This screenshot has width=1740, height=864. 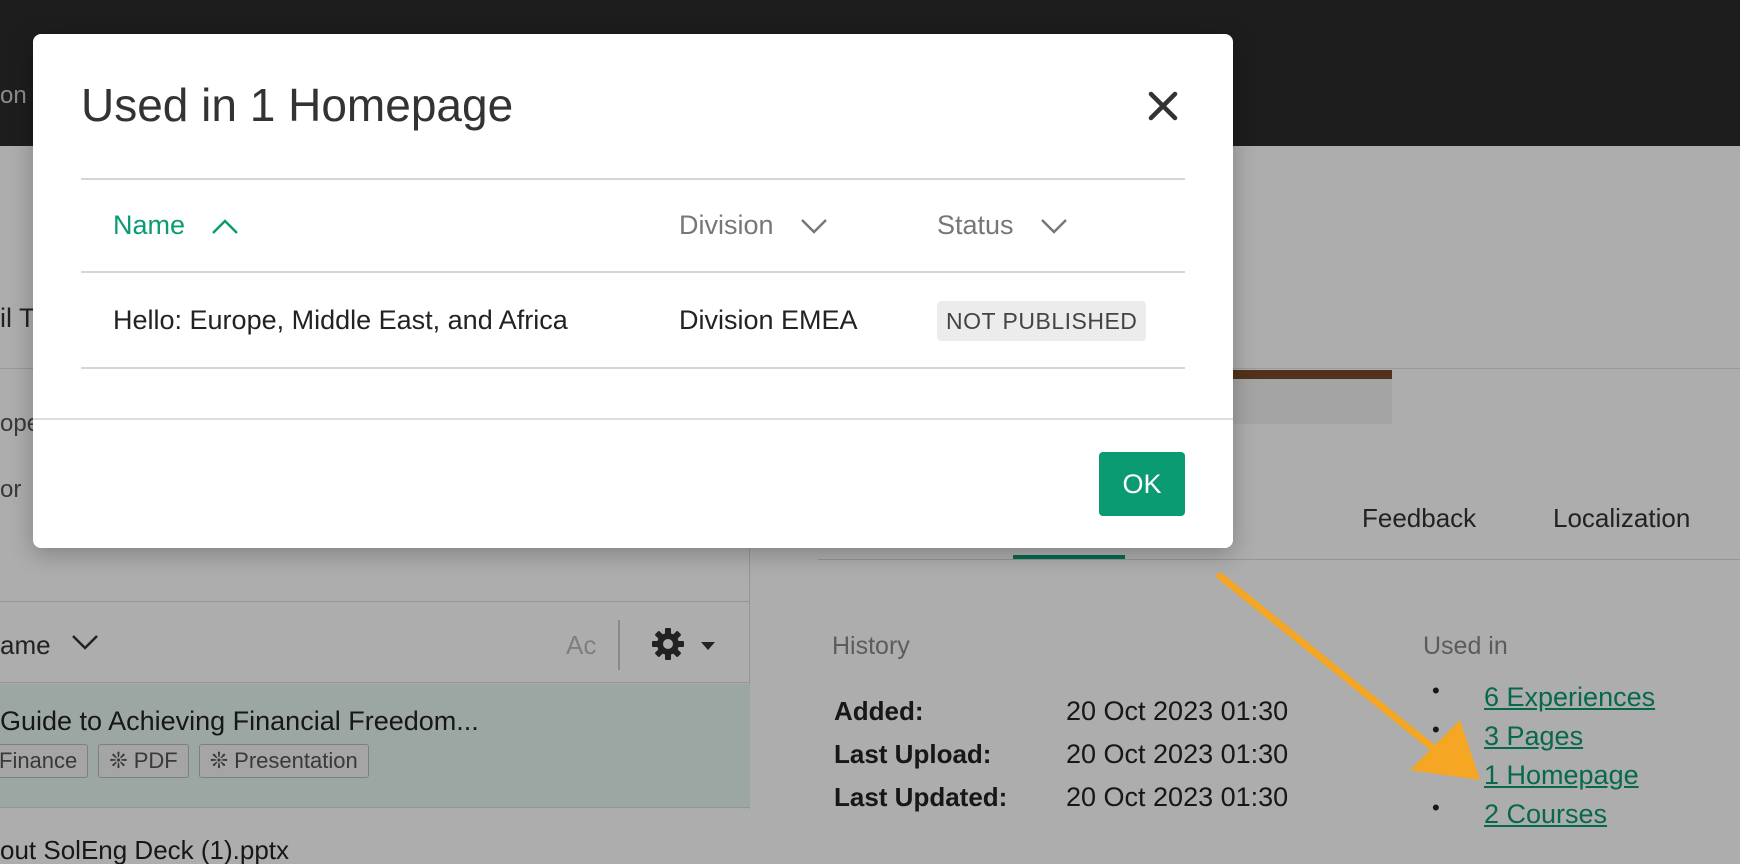 What do you see at coordinates (1042, 321) in the screenshot?
I see `status-badge: NOT PUBLISHED` at bounding box center [1042, 321].